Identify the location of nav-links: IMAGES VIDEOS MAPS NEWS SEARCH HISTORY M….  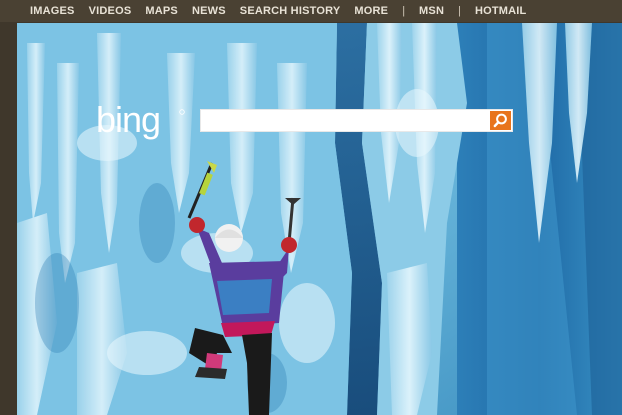
(270, 11).